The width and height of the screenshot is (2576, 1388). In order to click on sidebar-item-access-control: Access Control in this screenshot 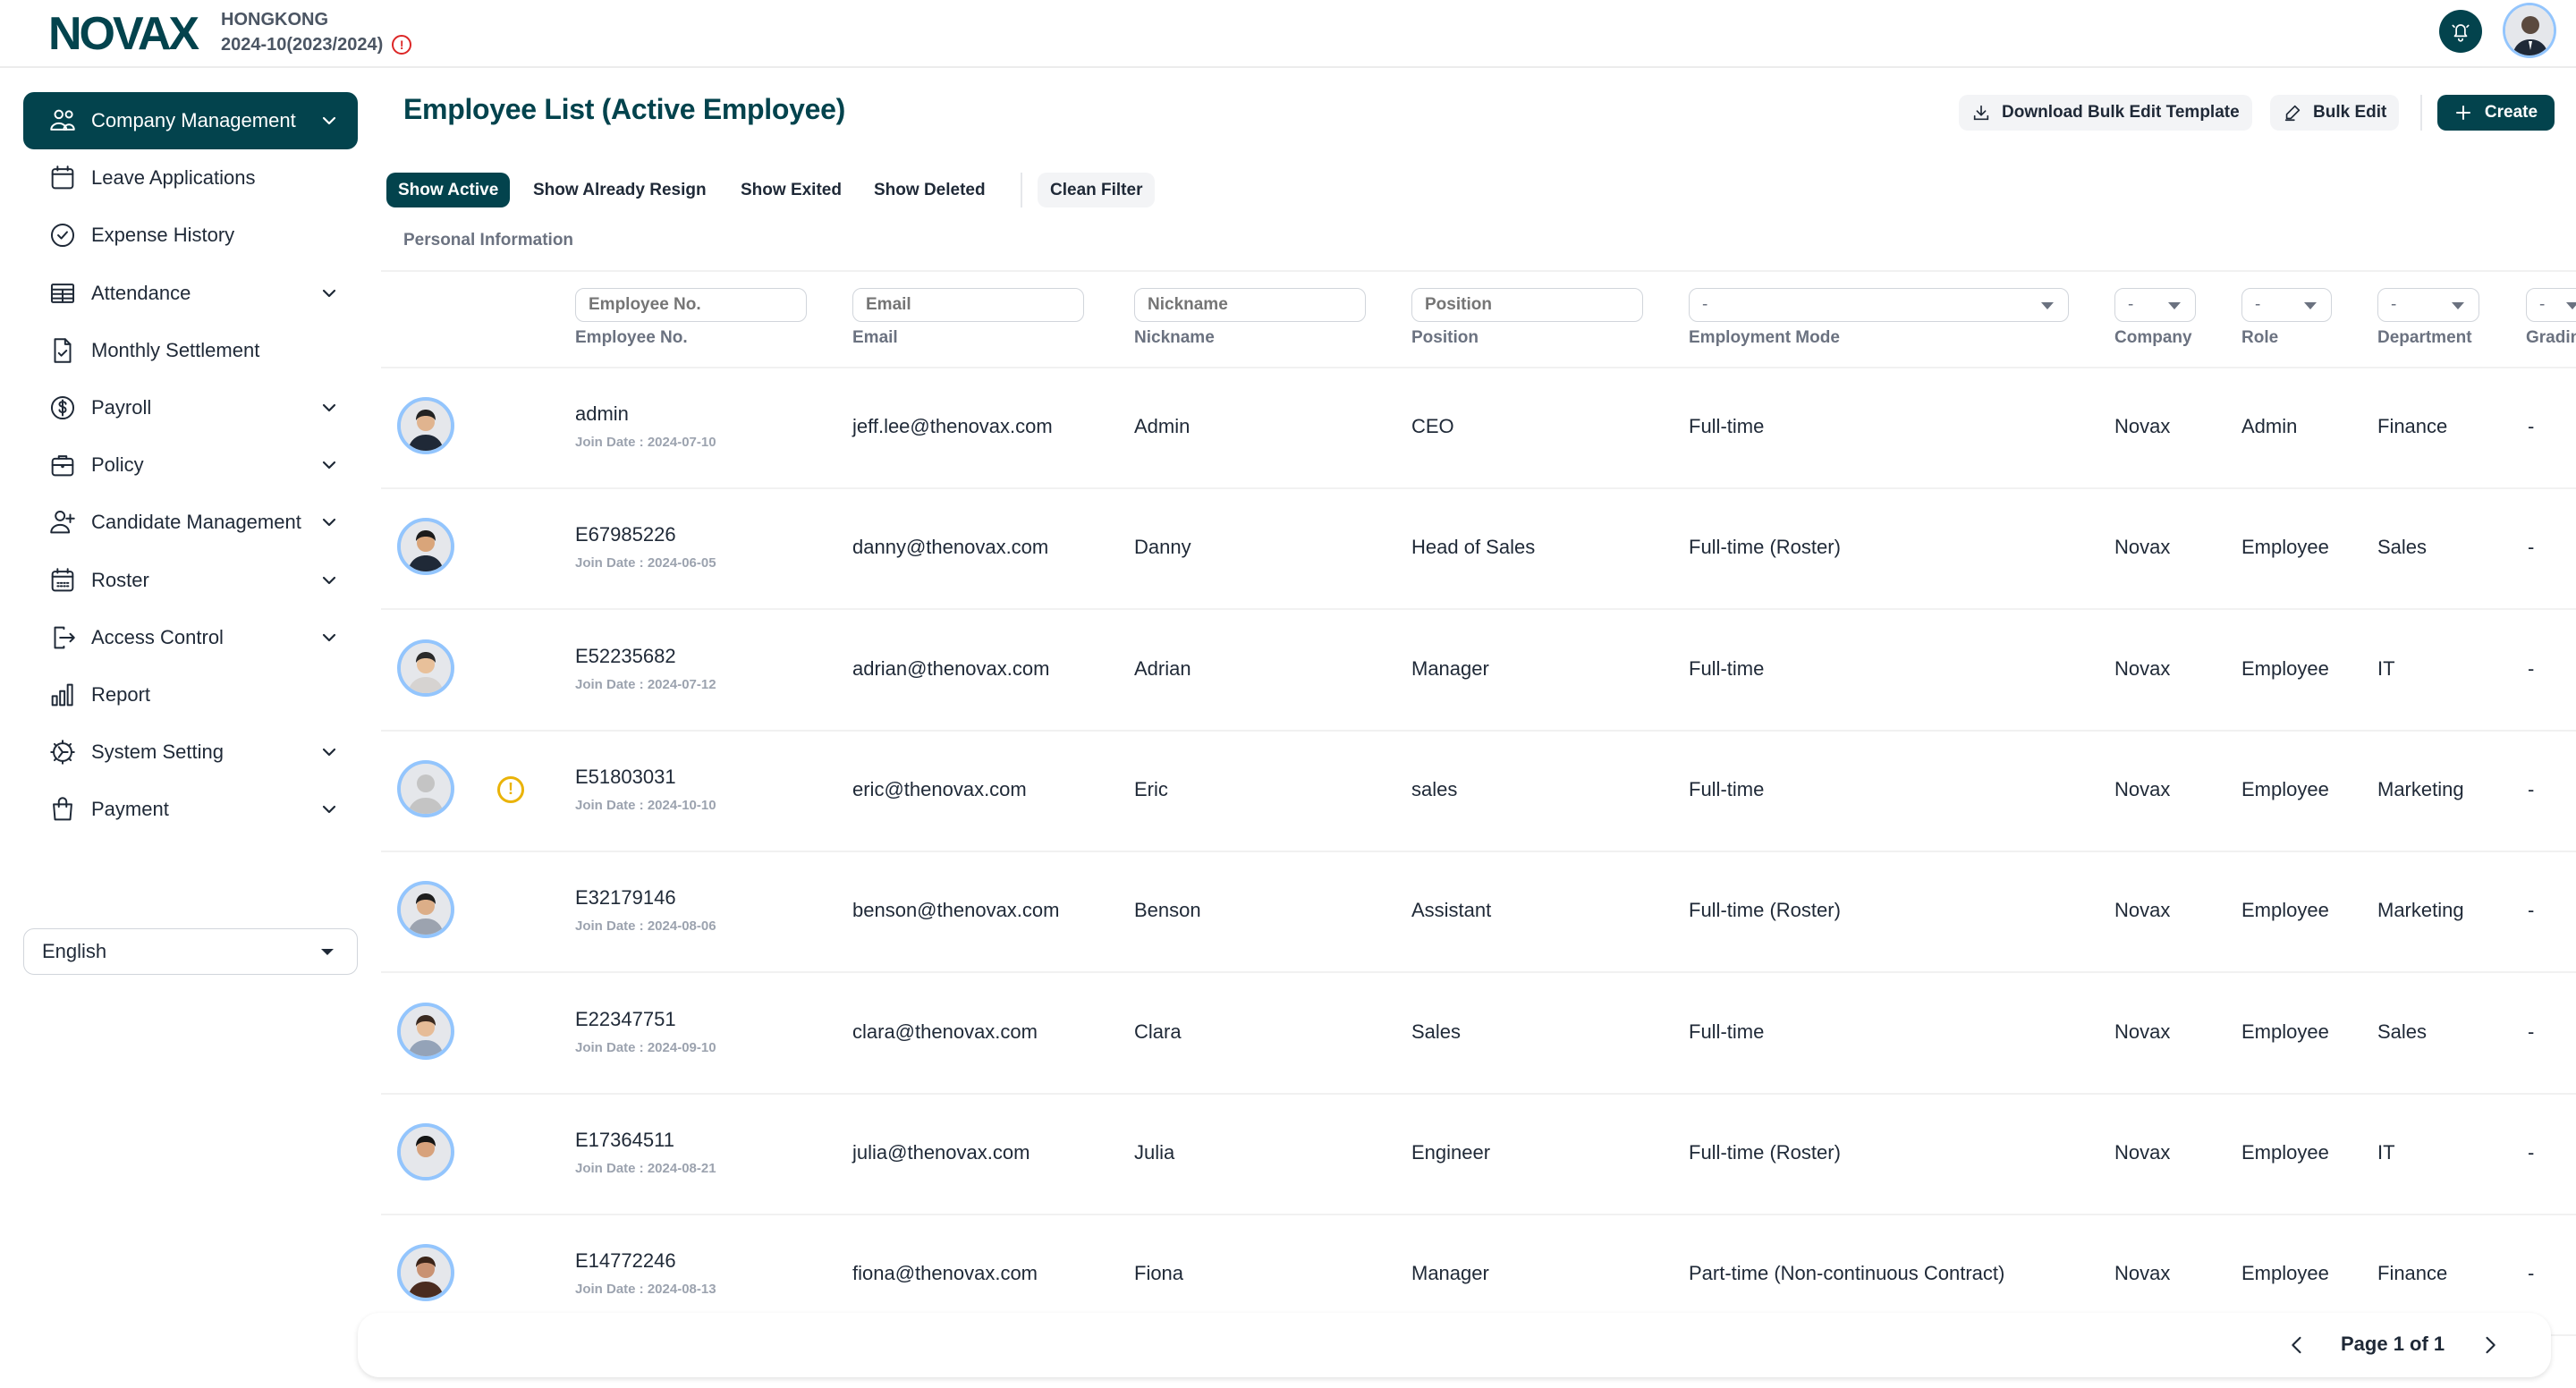, I will do `click(190, 637)`.